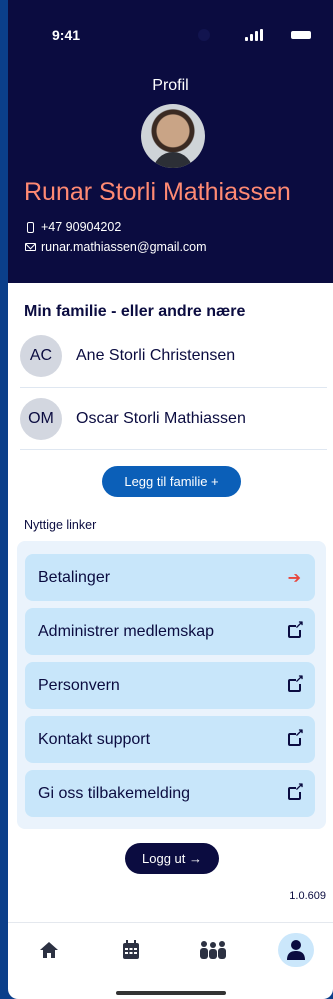 The image size is (333, 999). Describe the element at coordinates (172, 858) in the screenshot. I see `logout-button: Logg ut →` at that location.